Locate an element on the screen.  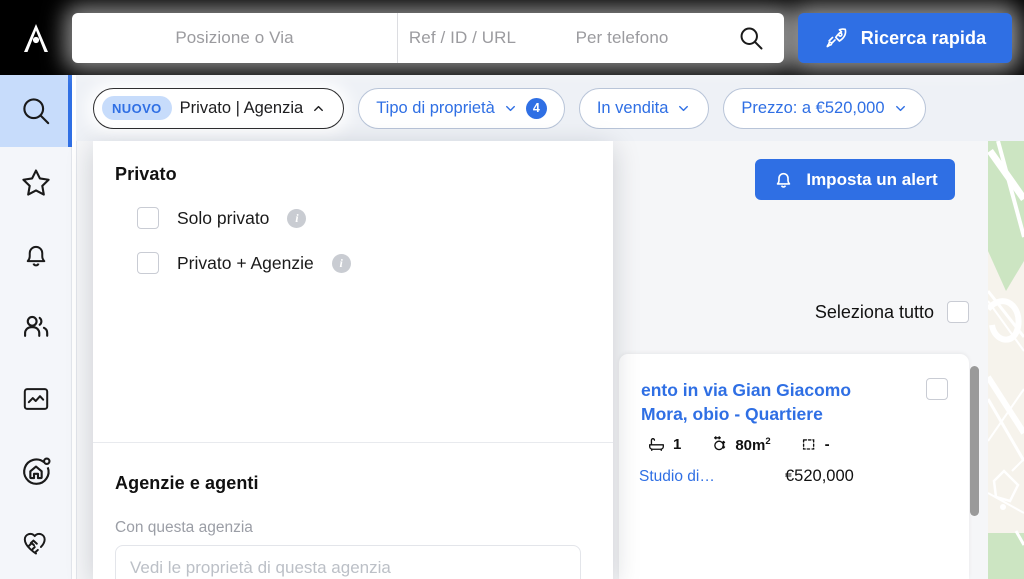
set-alert-label: Imposta un alert is located at coordinates (872, 179).